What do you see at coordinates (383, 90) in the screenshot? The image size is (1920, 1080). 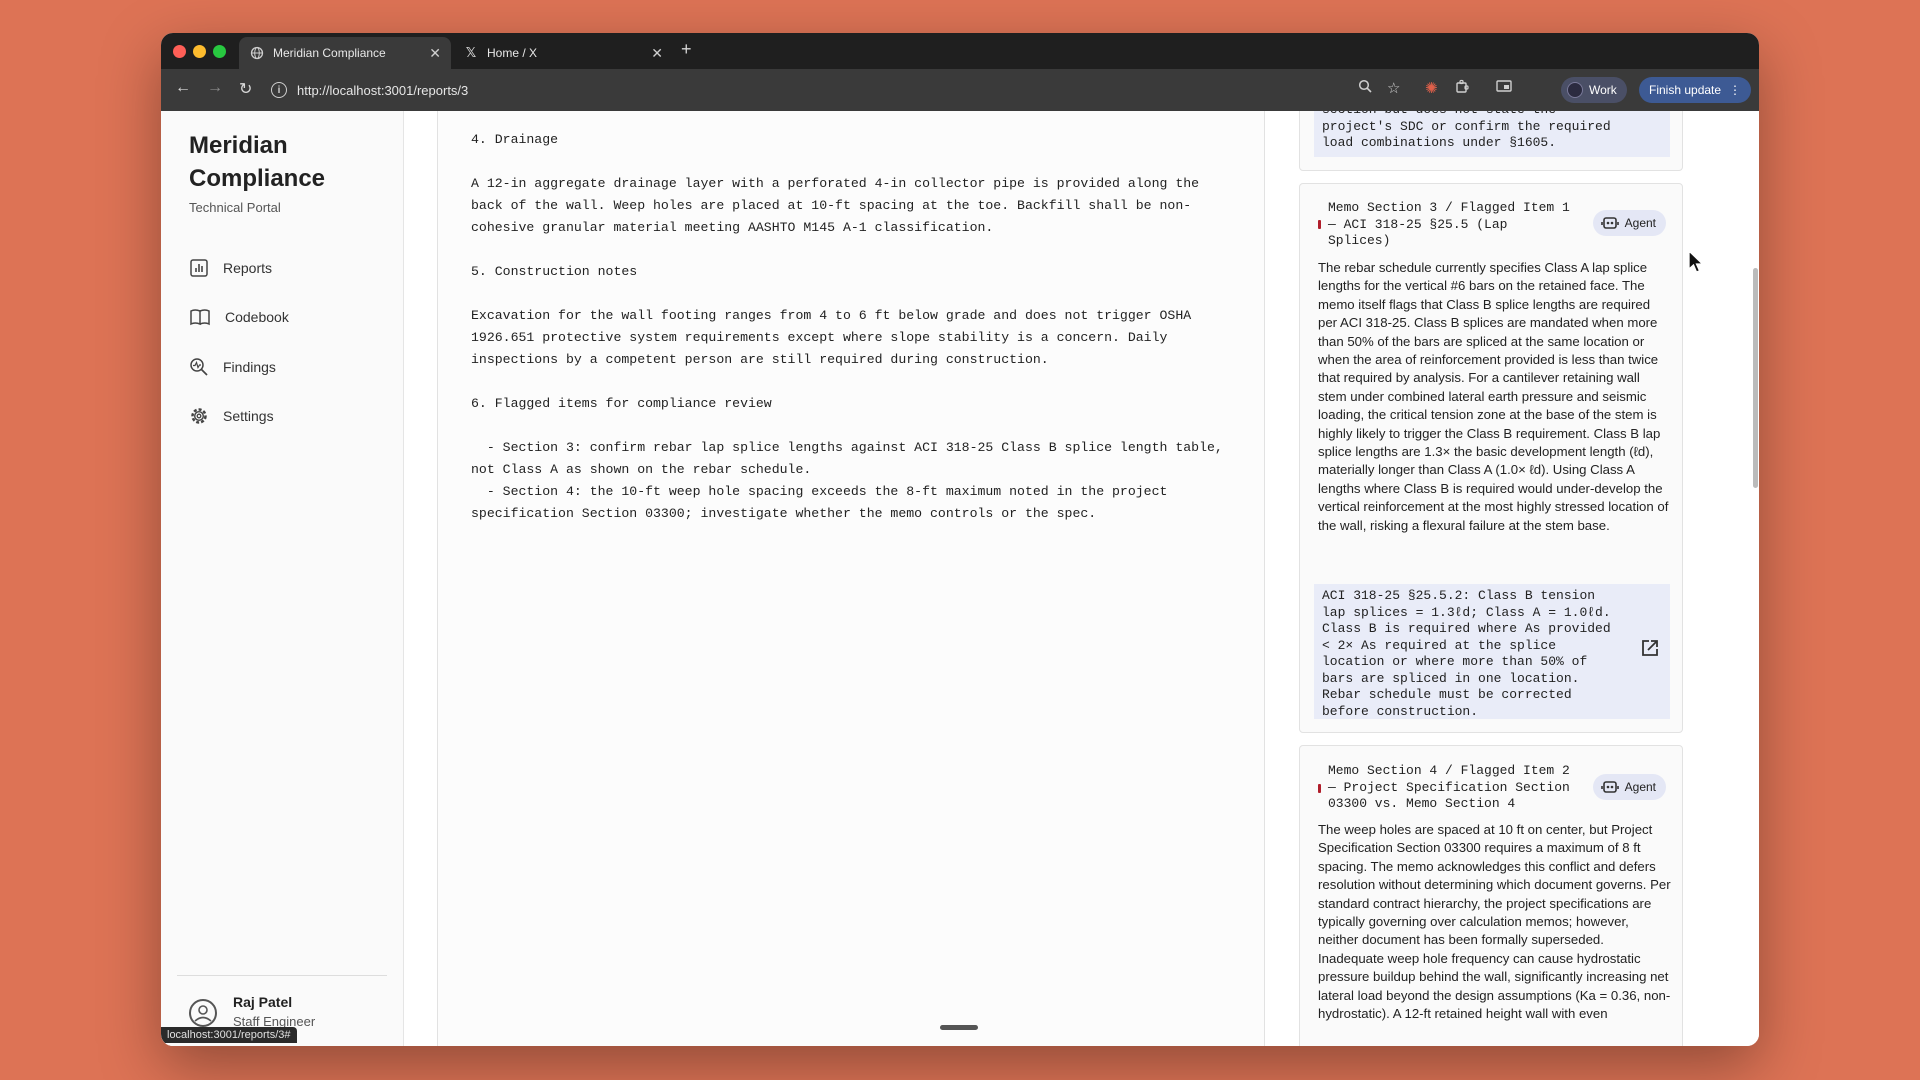 I see `url-text: http://localhost:3001/reports/3` at bounding box center [383, 90].